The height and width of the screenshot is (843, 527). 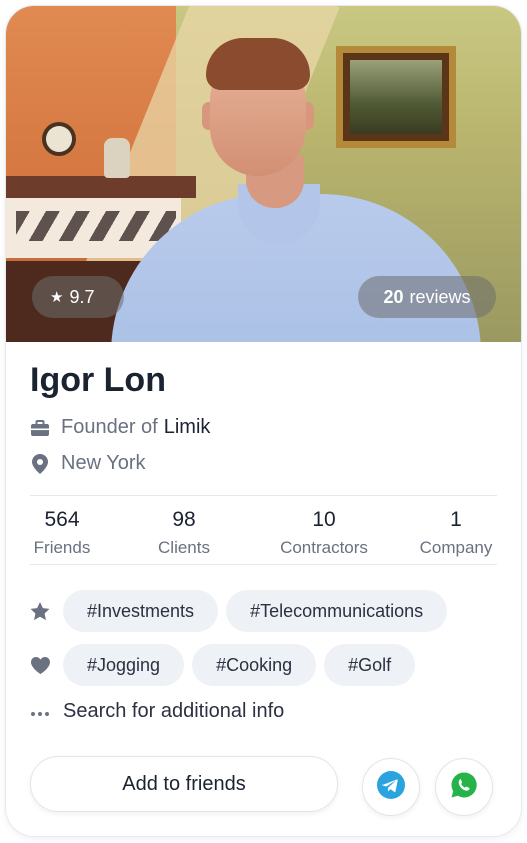 I want to click on rating-badge: ★ 9.7, so click(x=78, y=297).